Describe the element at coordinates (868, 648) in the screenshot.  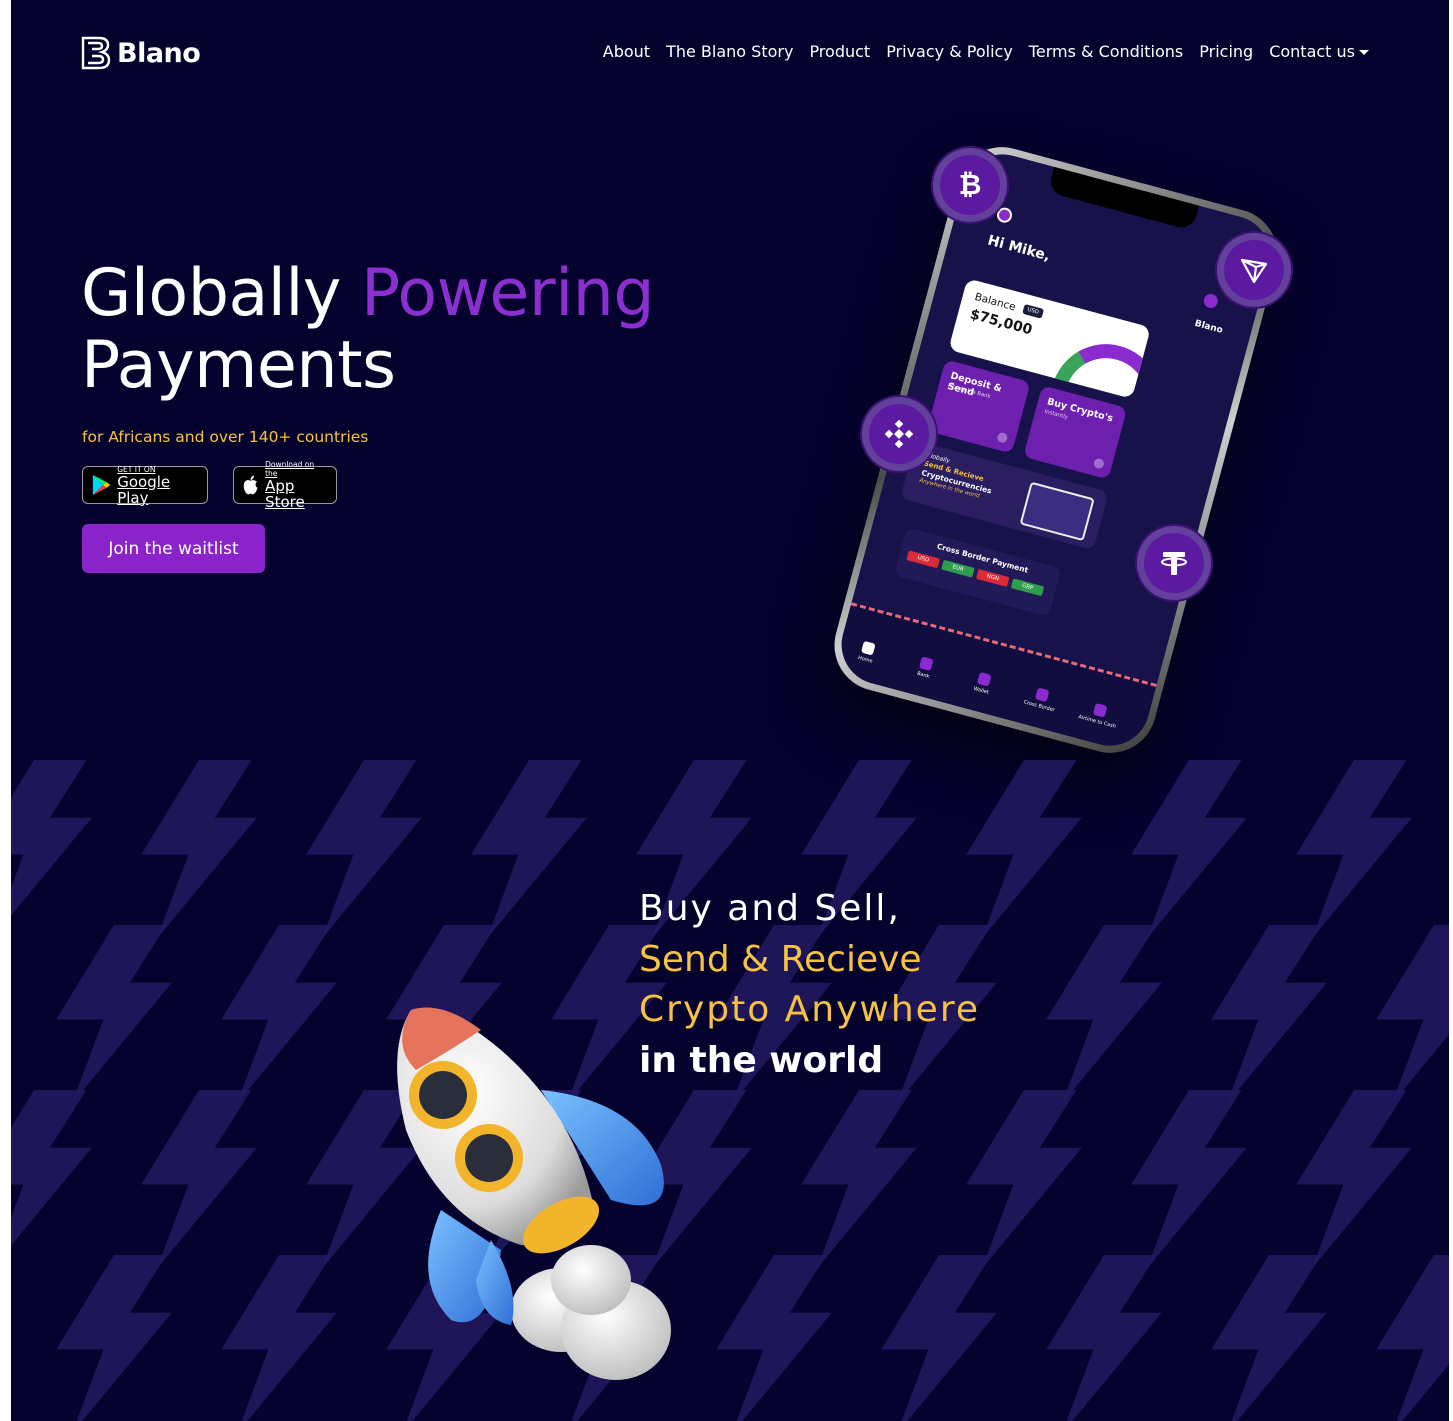
I see `home-icon` at that location.